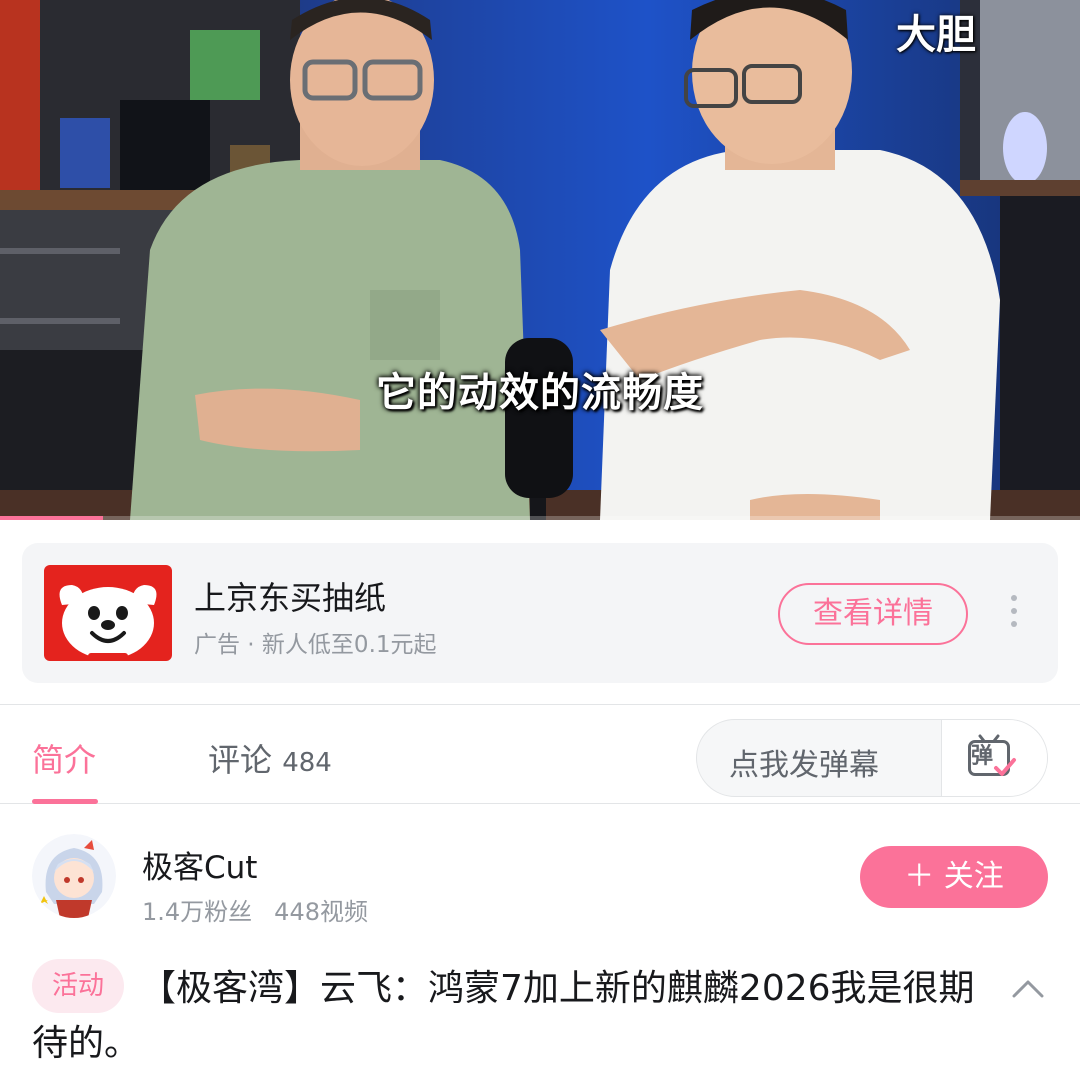 Image resolution: width=1080 pixels, height=1080 pixels. I want to click on tab-intro-label: 简介, so click(64, 760).